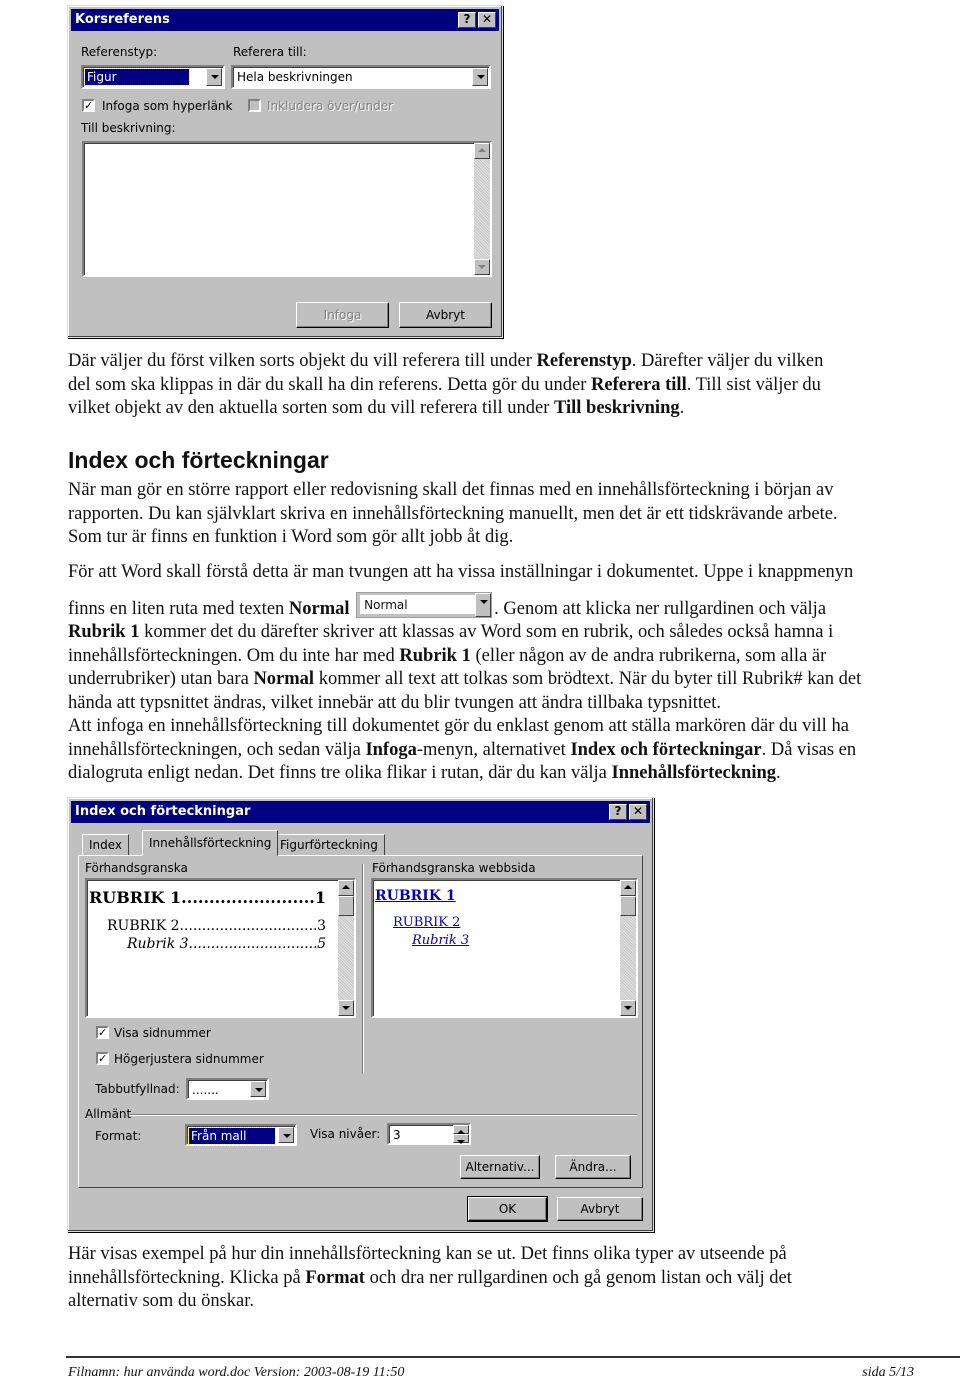  I want to click on general-group-line, so click(383, 1115).